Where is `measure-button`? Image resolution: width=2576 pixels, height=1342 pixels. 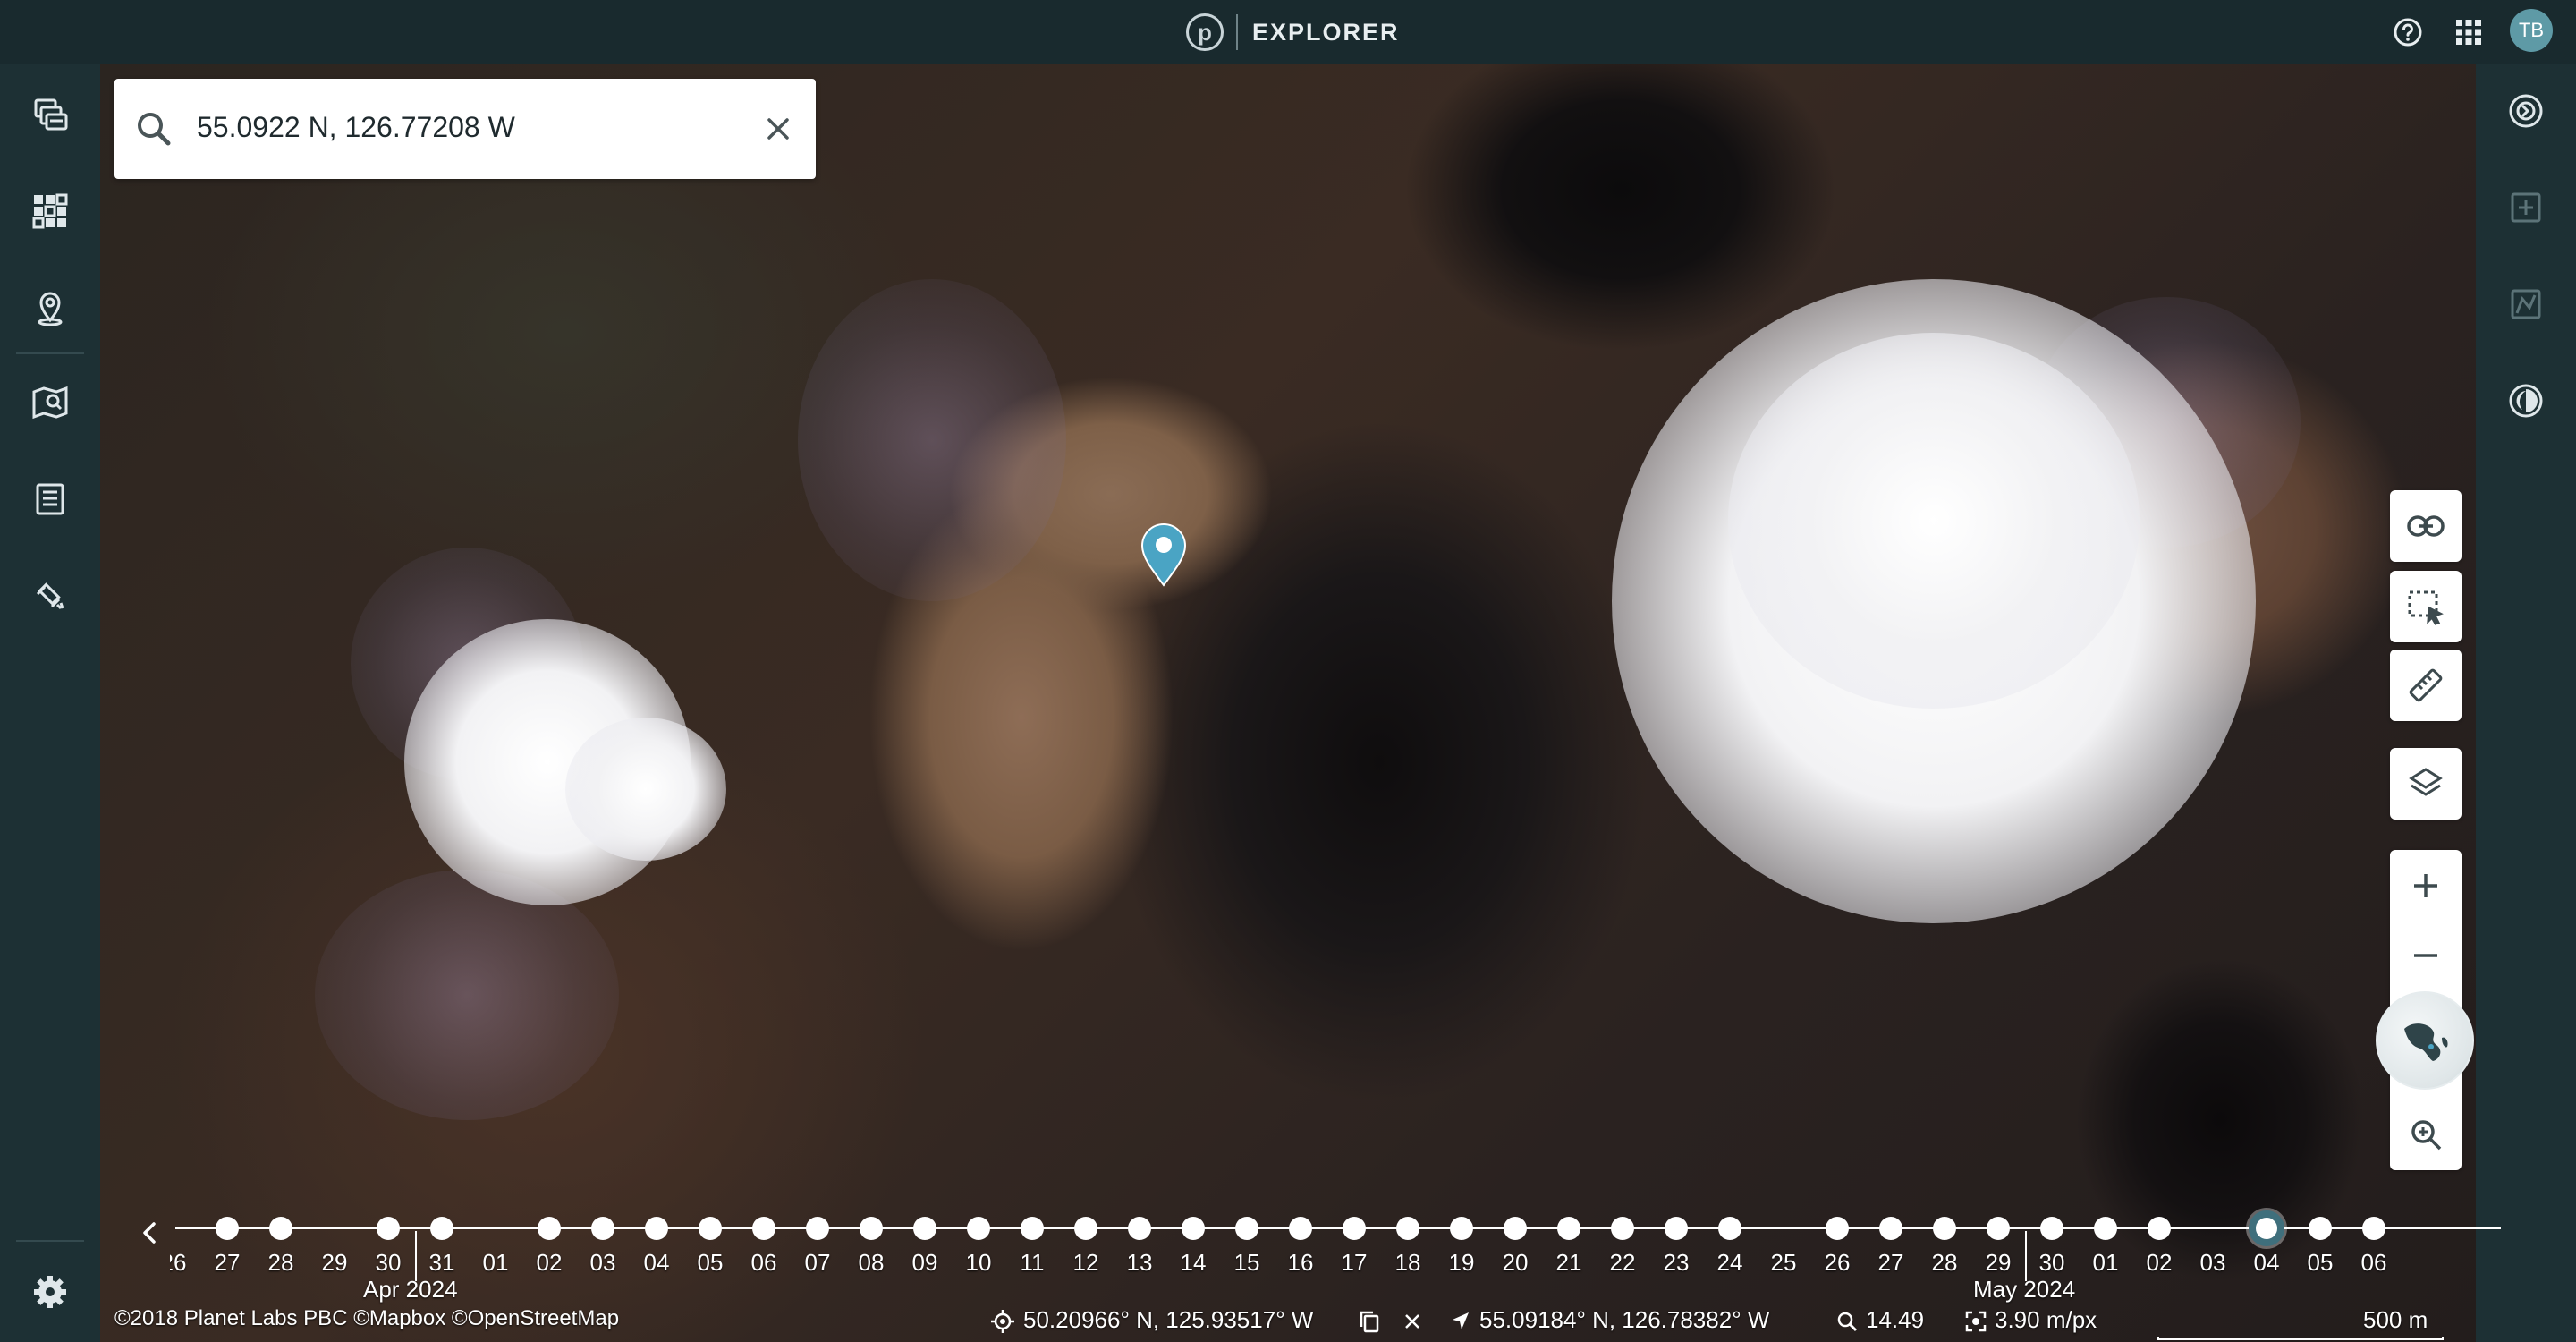
measure-button is located at coordinates (2426, 686).